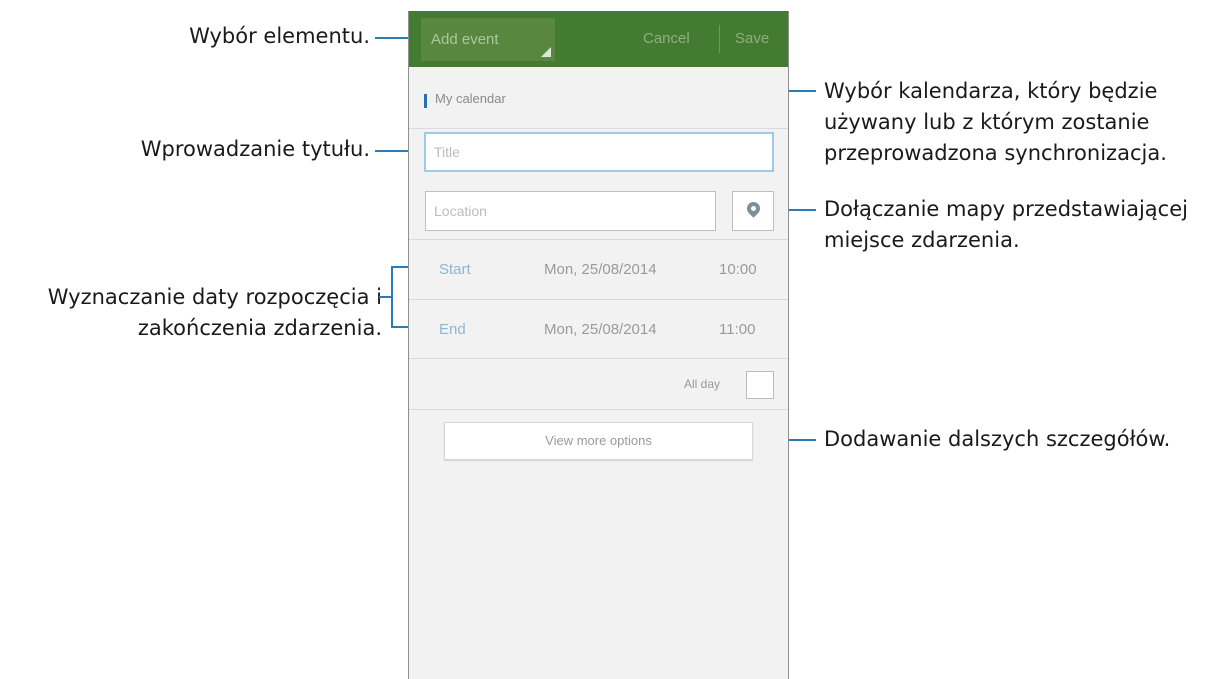  Describe the element at coordinates (1006, 209) in the screenshot. I see `annotation-attach-map-line-1: Dołączanie mapy przedstawiającej` at that location.